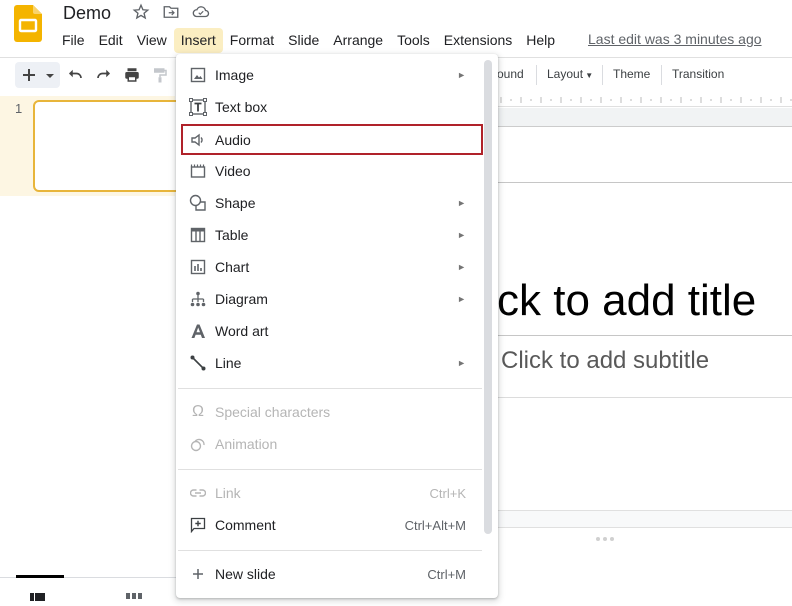 Image resolution: width=792 pixels, height=606 pixels. I want to click on animation-icon, so click(198, 444).